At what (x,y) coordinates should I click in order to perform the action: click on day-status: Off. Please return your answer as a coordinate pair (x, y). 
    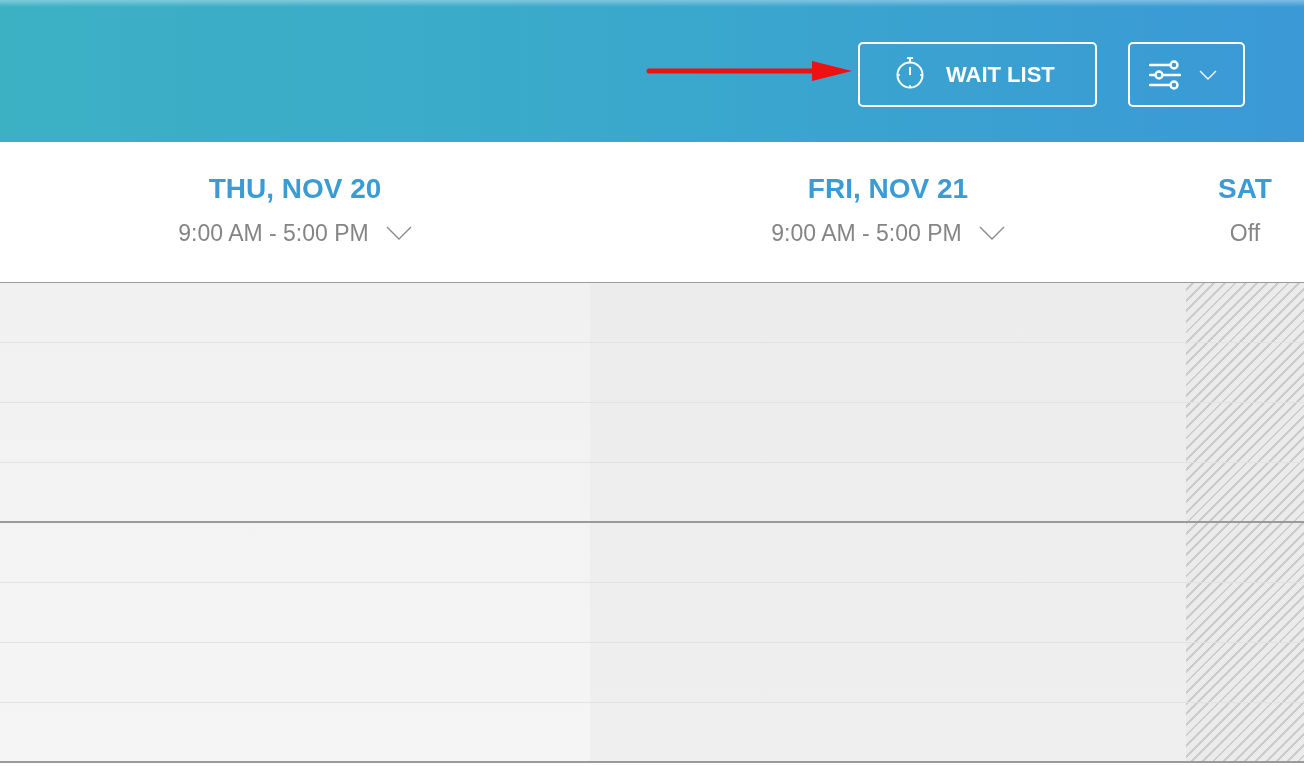
    Looking at the image, I should click on (1245, 233).